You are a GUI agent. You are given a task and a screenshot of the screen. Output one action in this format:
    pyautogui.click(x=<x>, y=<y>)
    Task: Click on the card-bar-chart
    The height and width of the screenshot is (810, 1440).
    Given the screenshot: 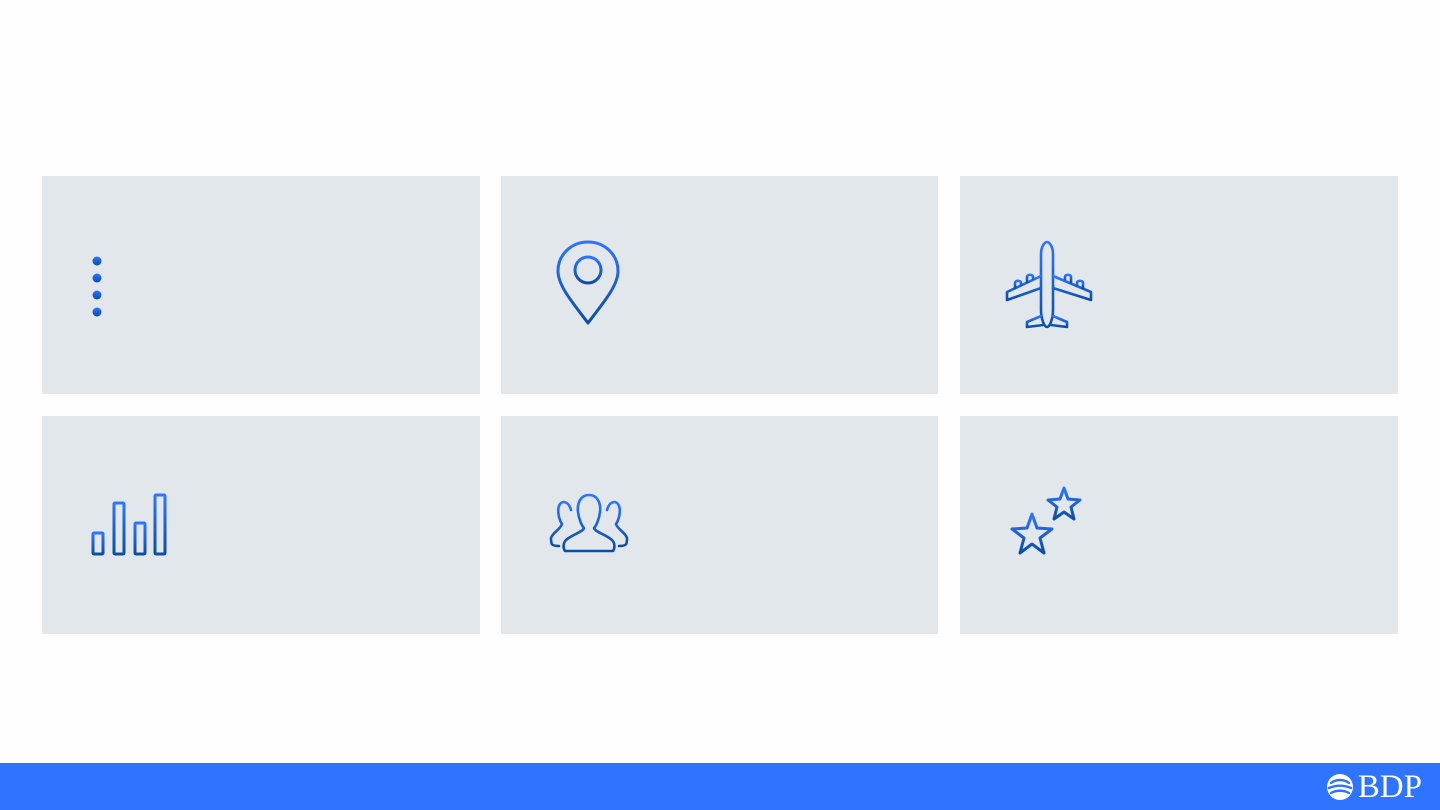 What is the action you would take?
    pyautogui.click(x=261, y=525)
    